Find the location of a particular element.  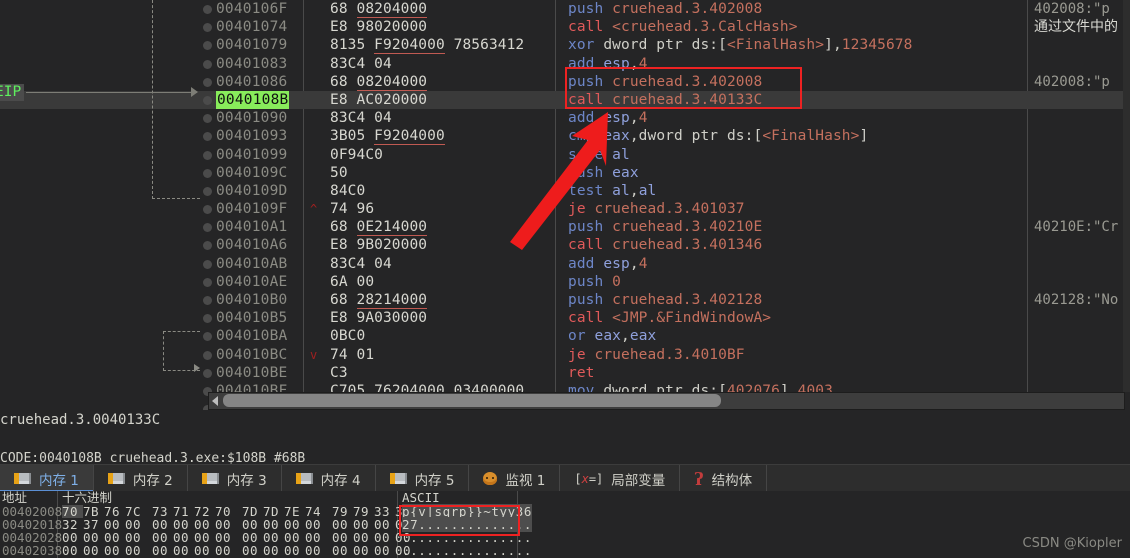

instruction-mnemonic: call <JMP.&FindWindowA> is located at coordinates (670, 318).